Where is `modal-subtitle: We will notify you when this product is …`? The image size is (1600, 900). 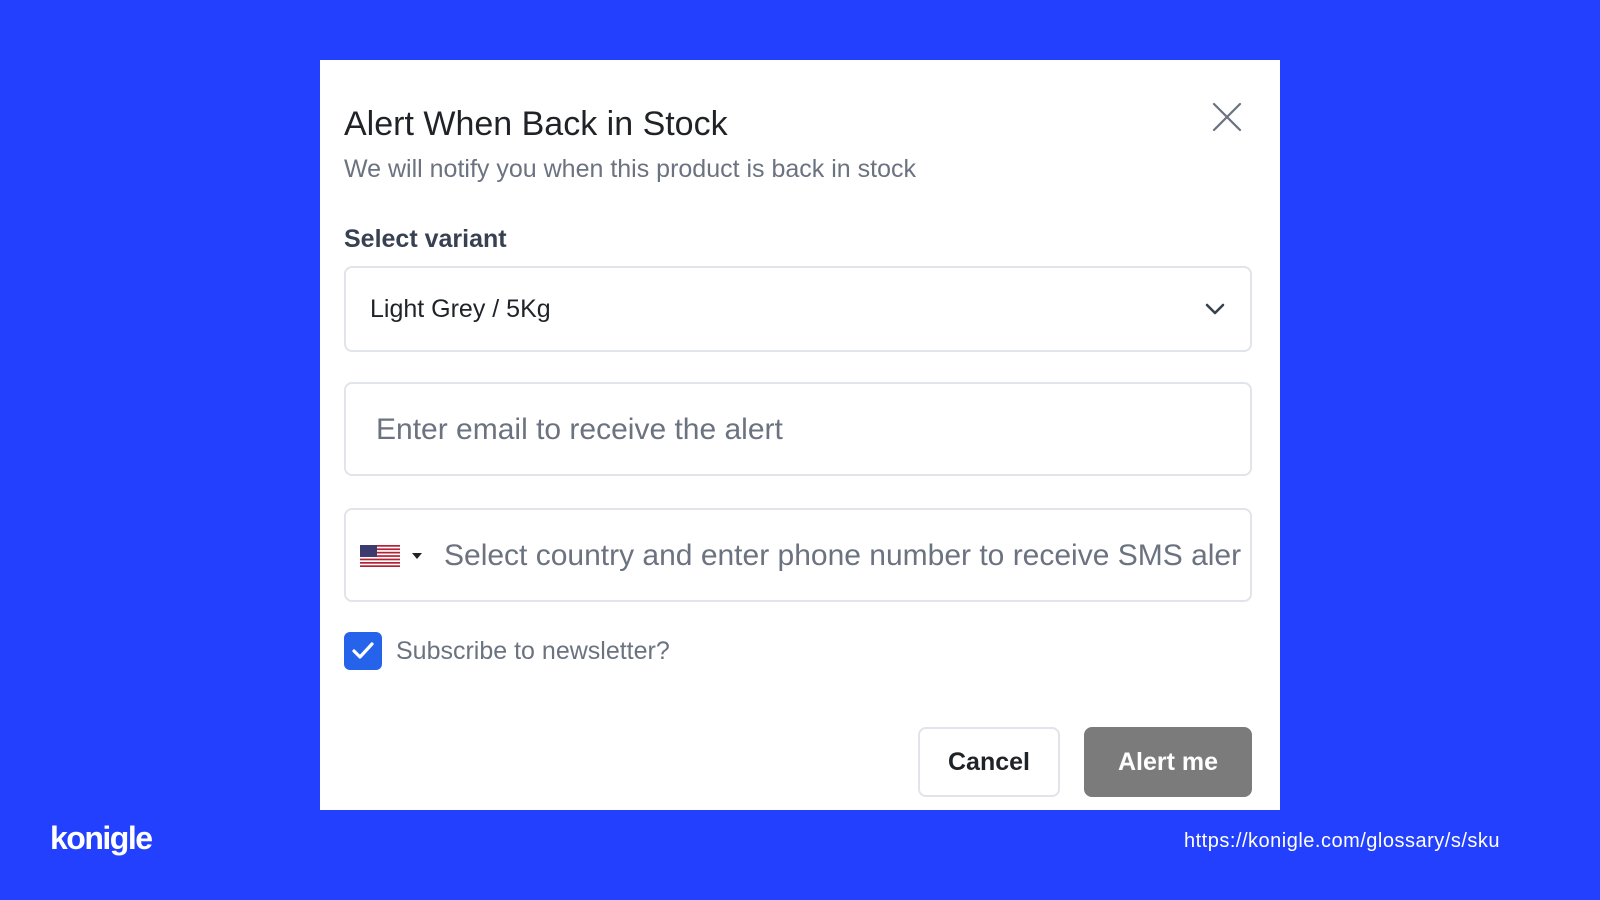 modal-subtitle: We will notify you when this product is … is located at coordinates (630, 169).